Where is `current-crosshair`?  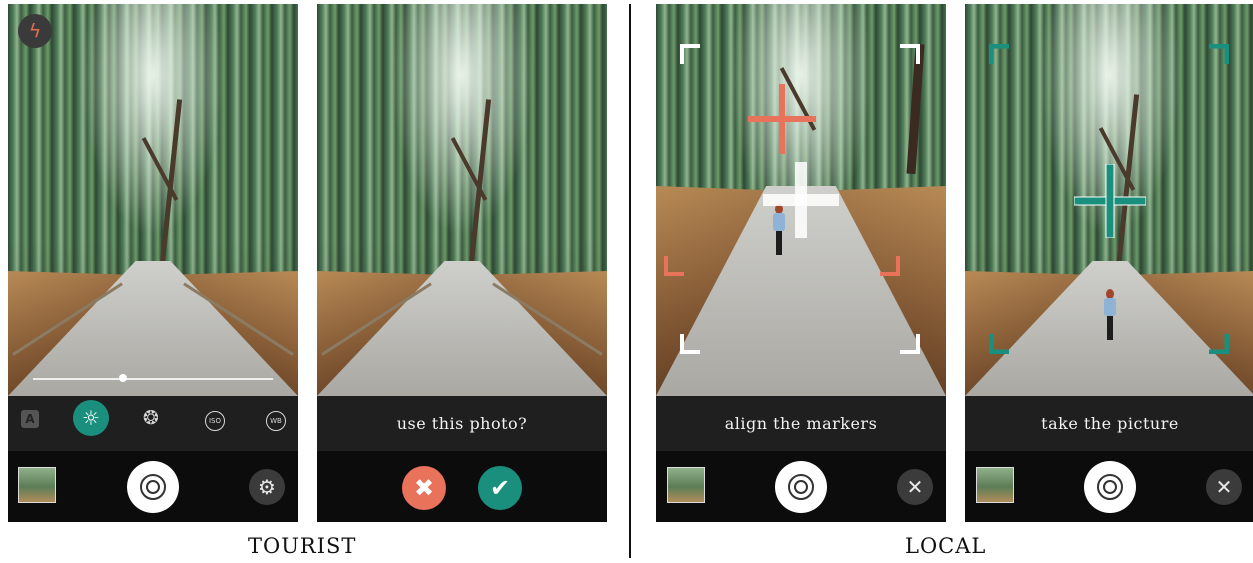 current-crosshair is located at coordinates (801, 200).